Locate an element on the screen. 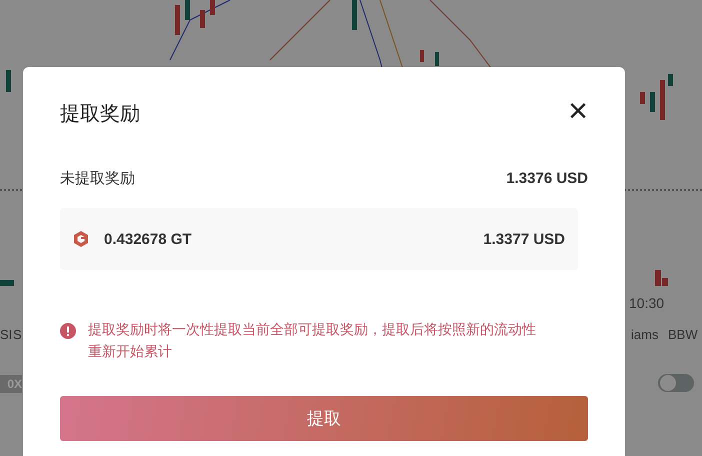  close-button: × is located at coordinates (578, 113).